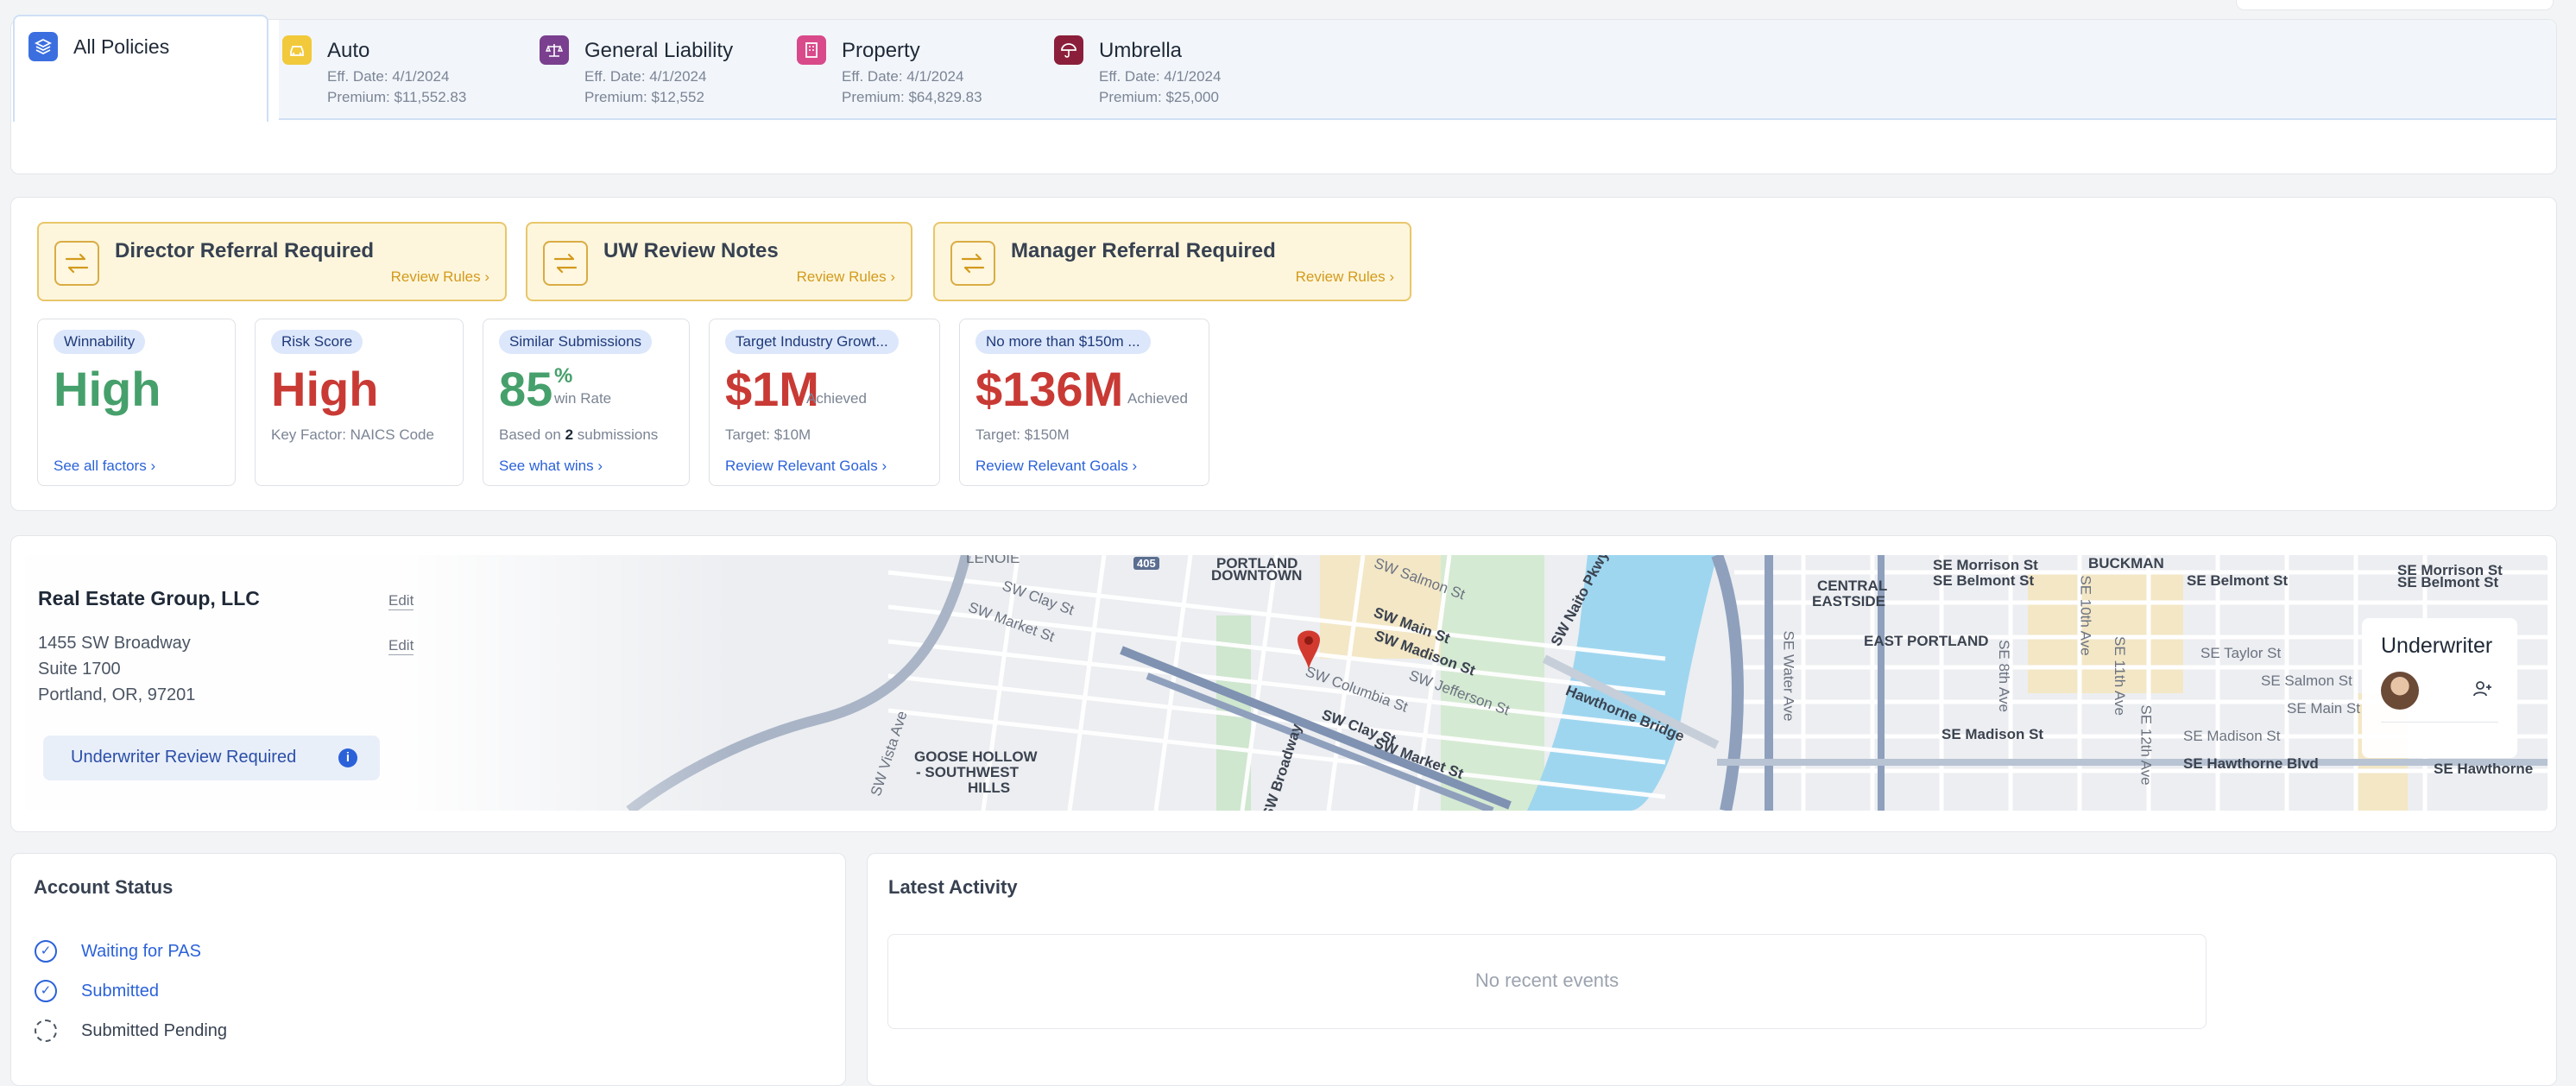 Image resolution: width=2576 pixels, height=1086 pixels. I want to click on map-label-goose: GOOSE HOLLOW, so click(976, 757).